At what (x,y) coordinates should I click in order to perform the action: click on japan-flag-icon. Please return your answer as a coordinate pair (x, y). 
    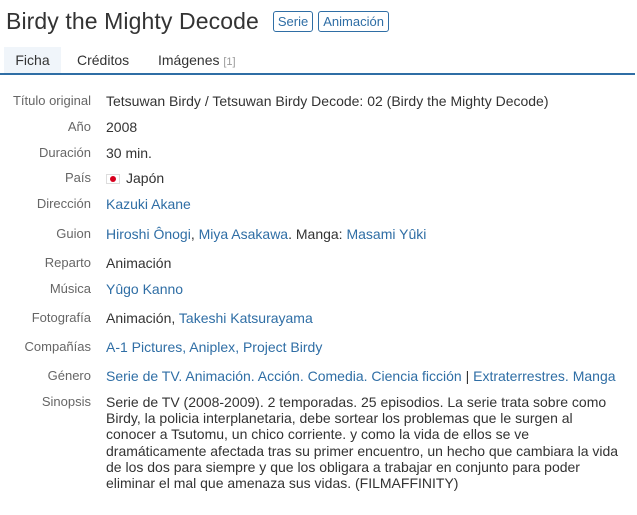
    Looking at the image, I should click on (113, 179).